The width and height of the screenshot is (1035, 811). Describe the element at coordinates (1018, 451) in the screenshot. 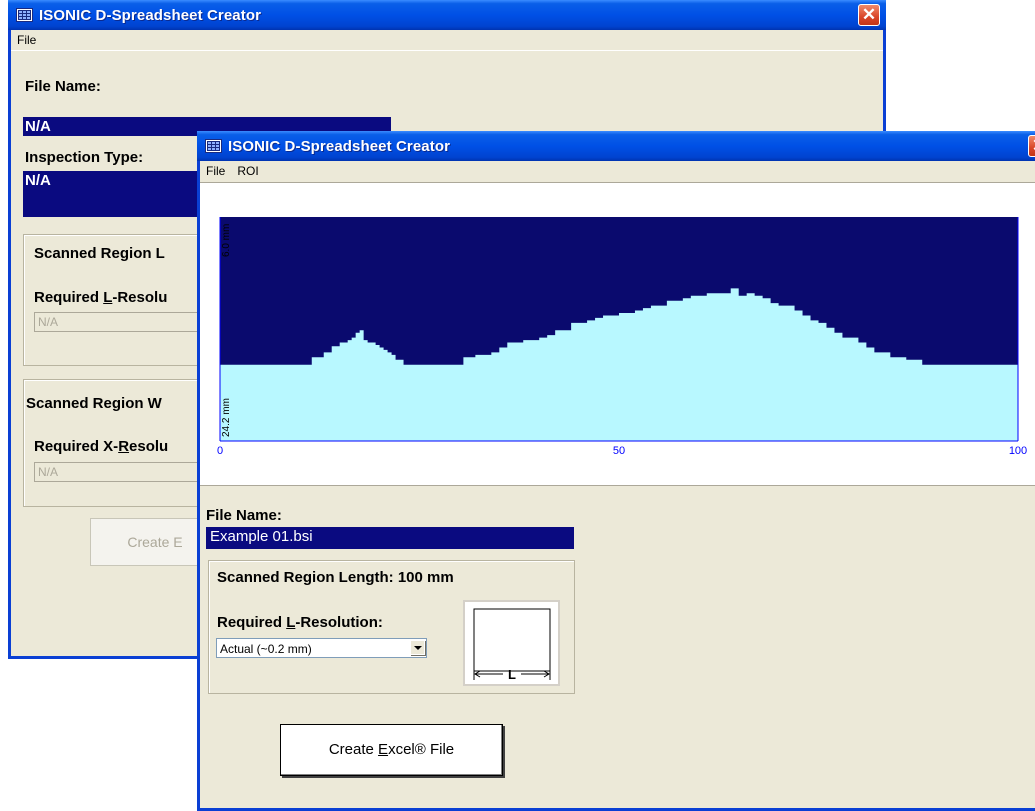

I see `x-tick-label: 100` at that location.